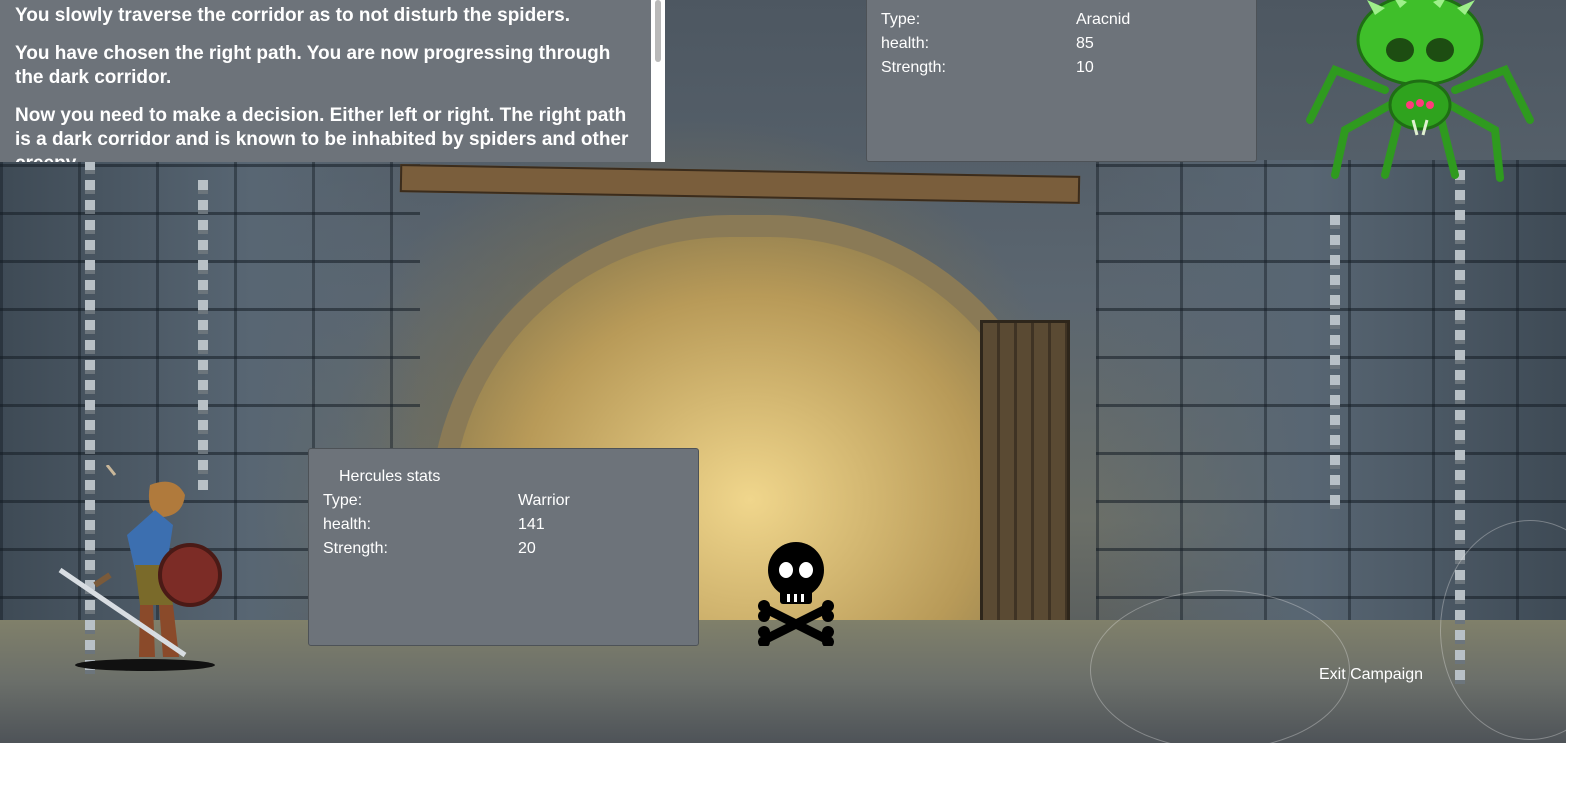  What do you see at coordinates (527, 548) in the screenshot?
I see `stat-value: 20` at bounding box center [527, 548].